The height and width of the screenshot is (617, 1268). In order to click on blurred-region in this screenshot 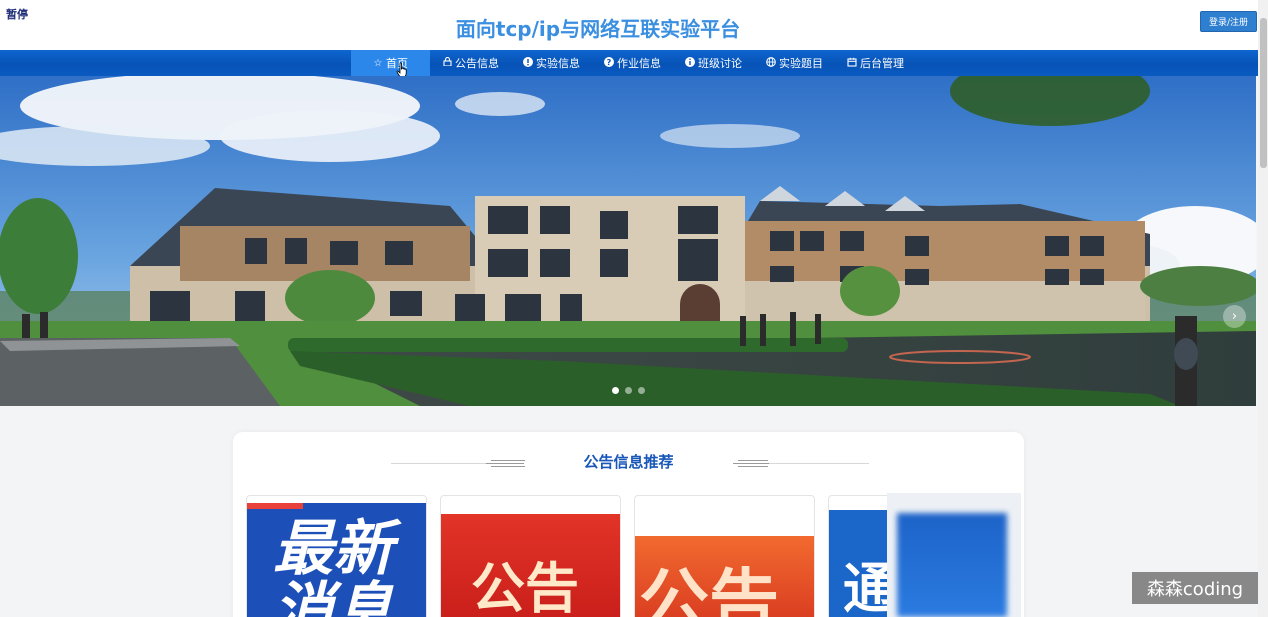, I will do `click(954, 555)`.